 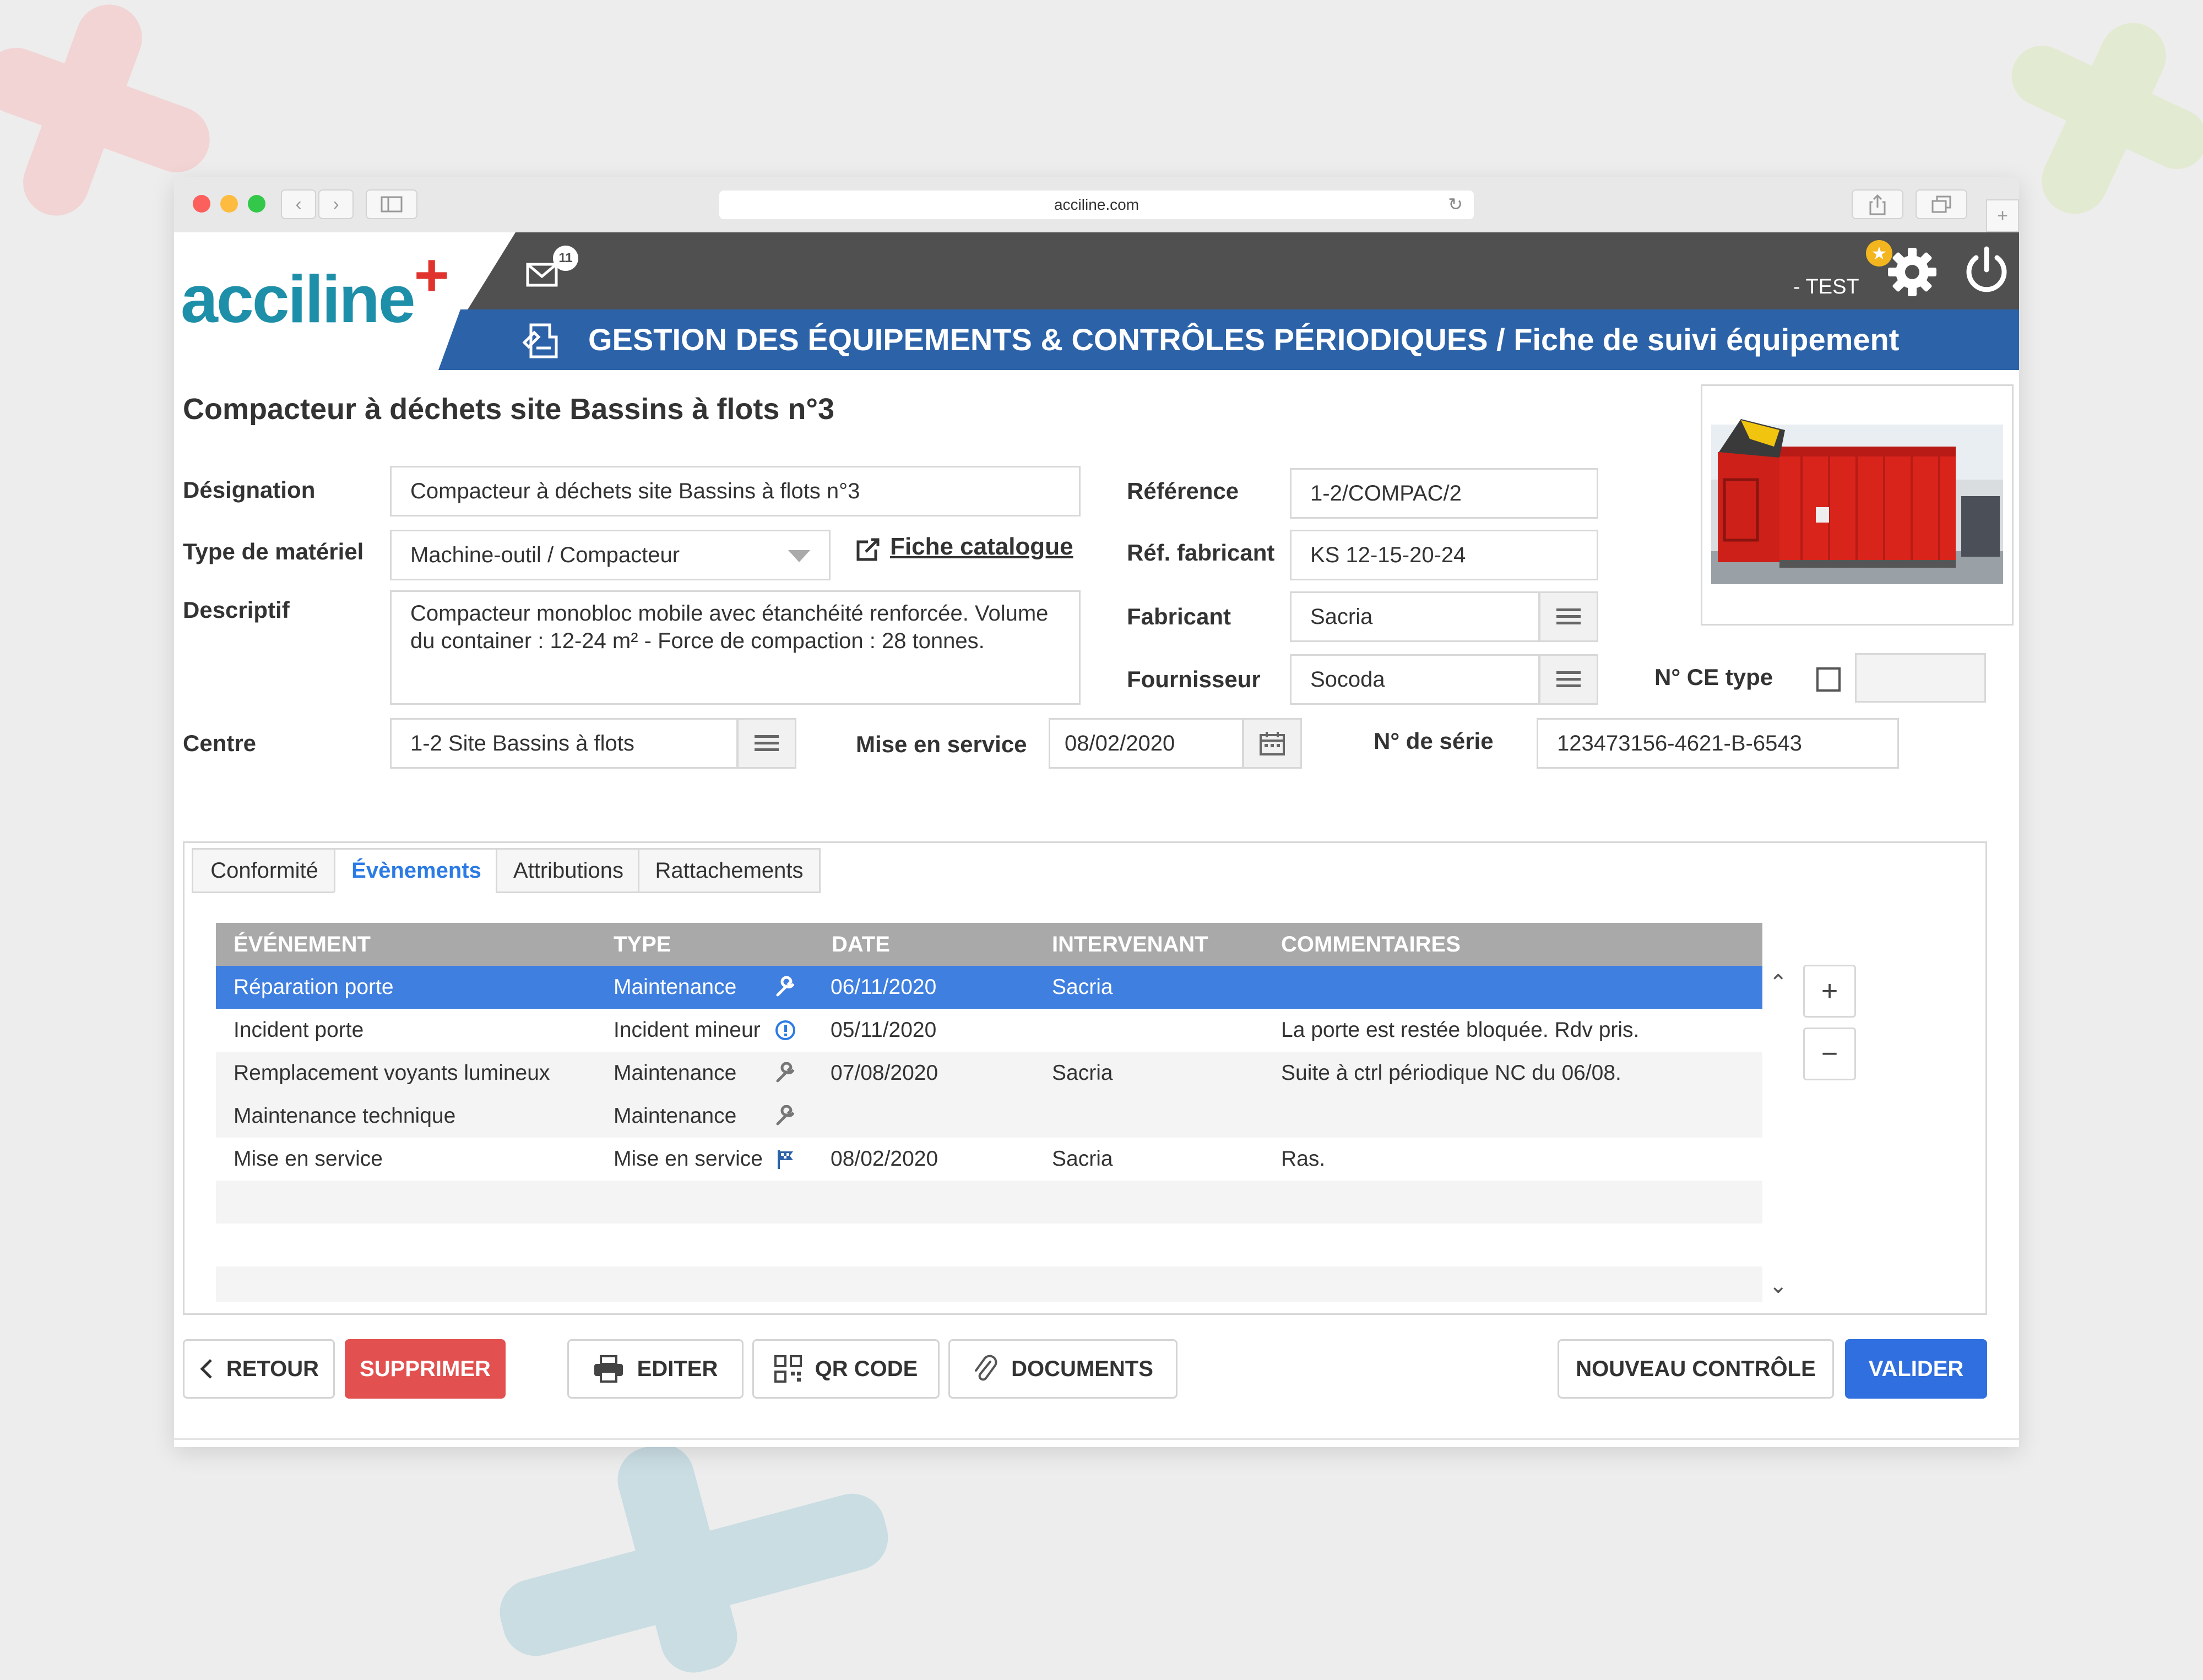 I want to click on retour-label: RETOUR, so click(x=272, y=1368).